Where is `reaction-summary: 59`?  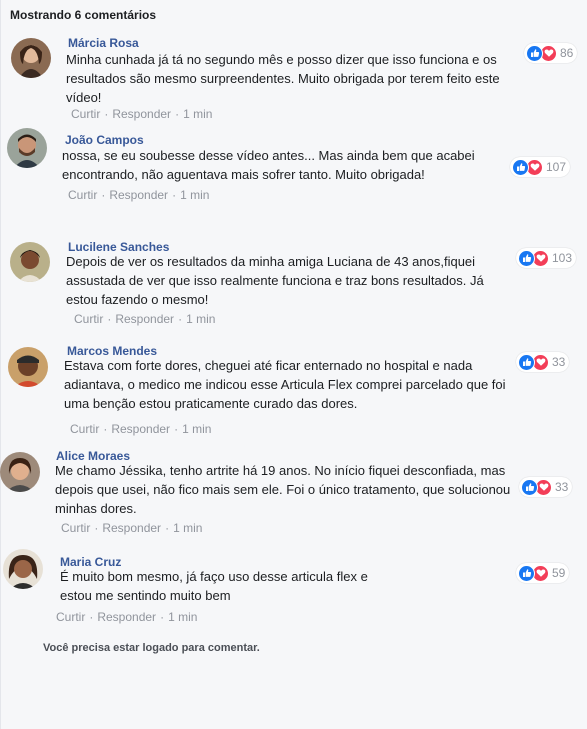
reaction-summary: 59 is located at coordinates (543, 573).